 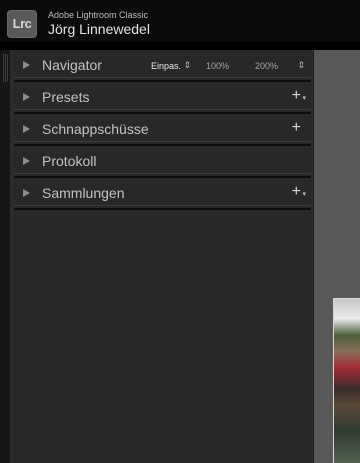 What do you see at coordinates (72, 65) in the screenshot?
I see `section-title-navigator: Navigator` at bounding box center [72, 65].